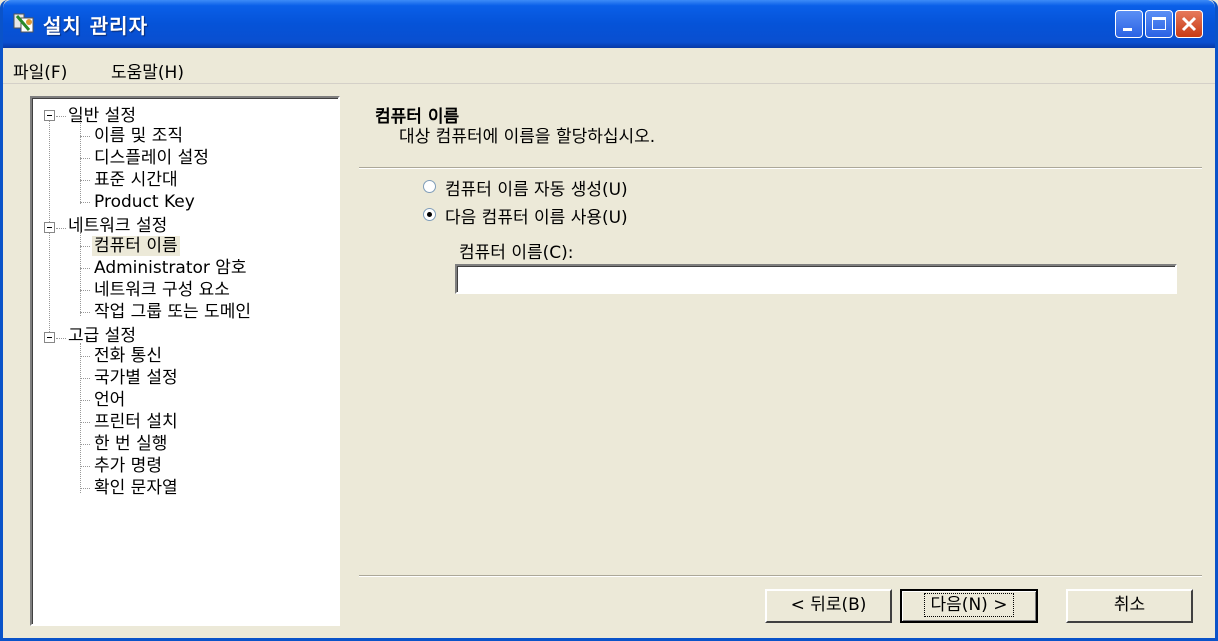 This screenshot has height=641, width=1218. What do you see at coordinates (816, 279) in the screenshot?
I see `computer-name-input` at bounding box center [816, 279].